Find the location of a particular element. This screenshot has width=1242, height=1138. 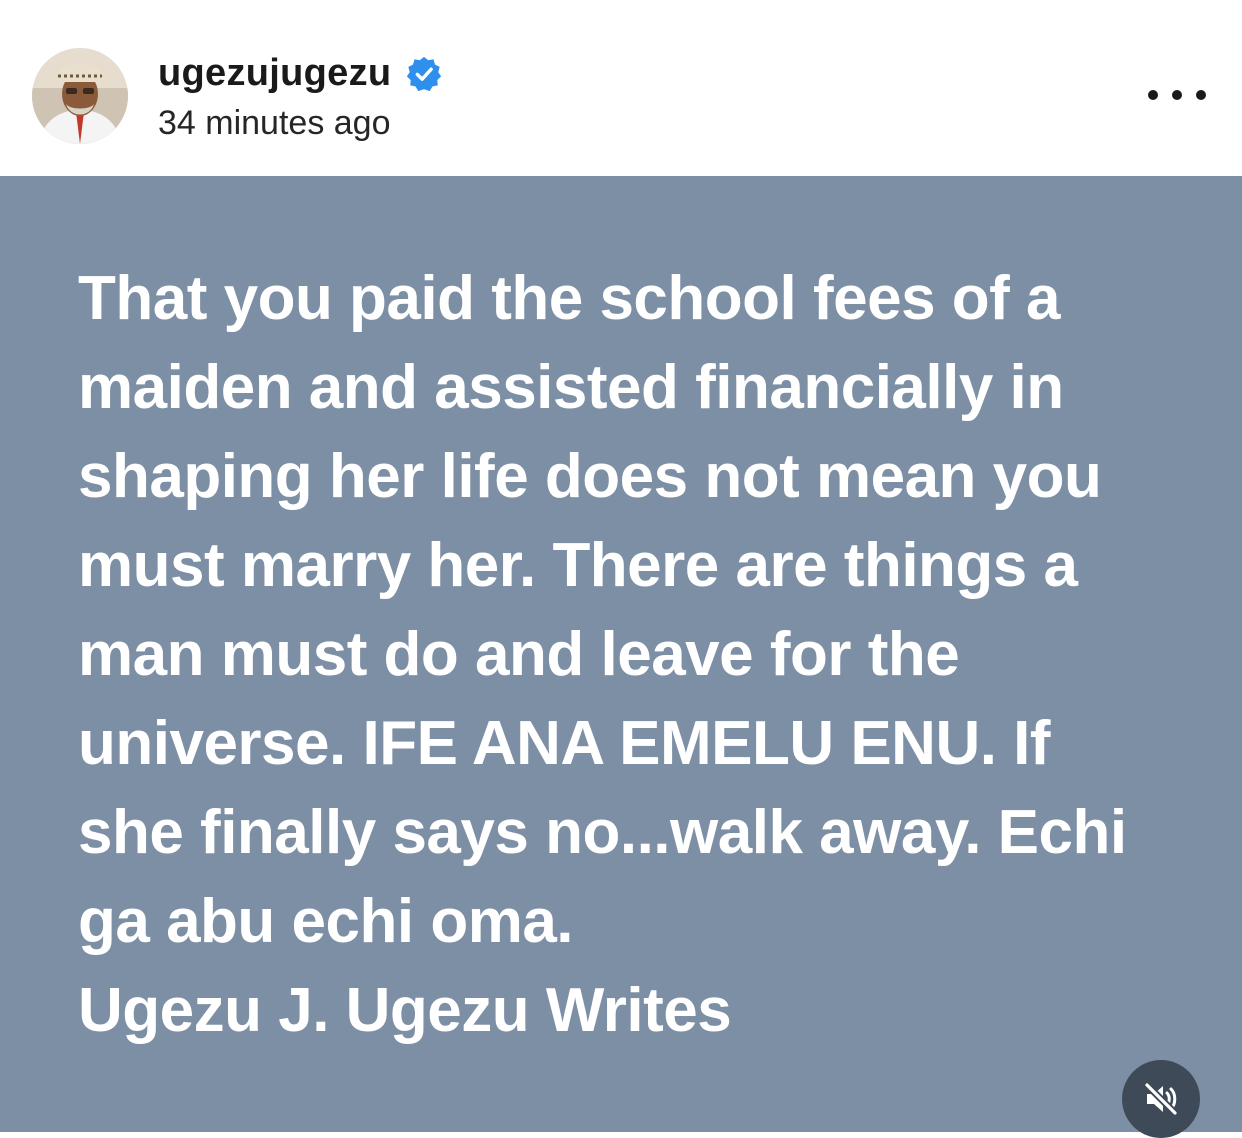

more-options-button is located at coordinates (1177, 95).